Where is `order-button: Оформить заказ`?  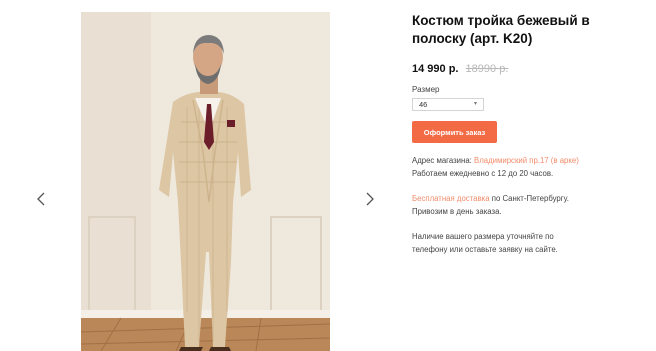 order-button: Оформить заказ is located at coordinates (454, 132).